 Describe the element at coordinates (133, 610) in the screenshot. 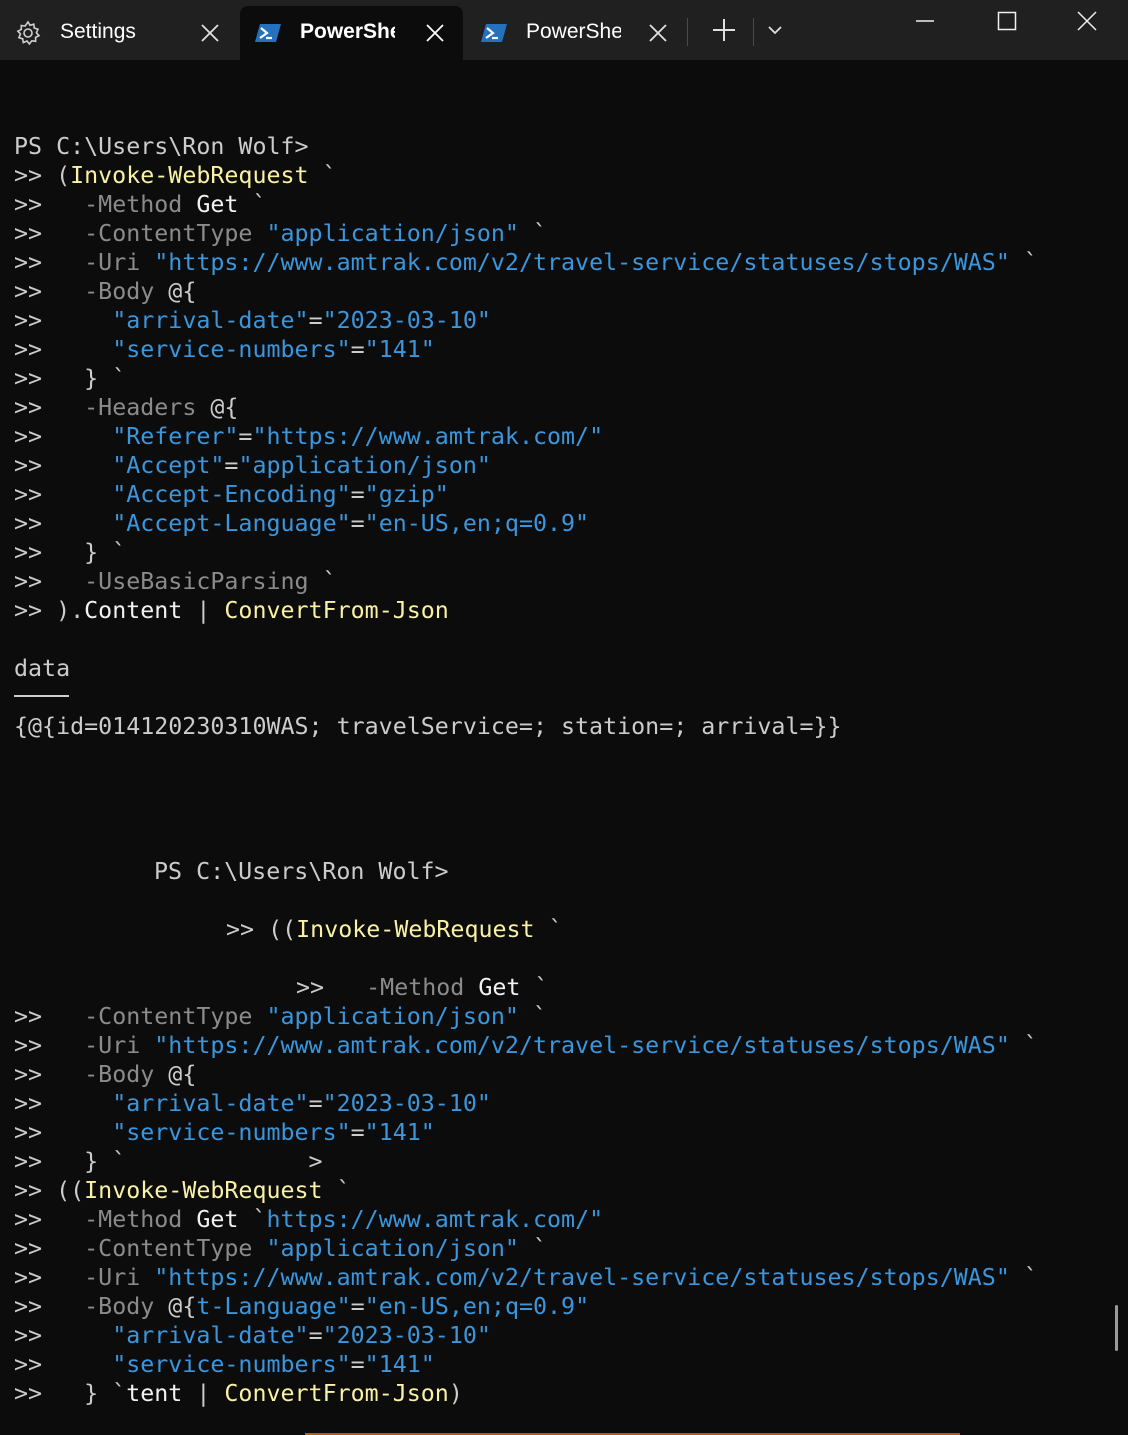

I see `terminal-text: Content` at that location.